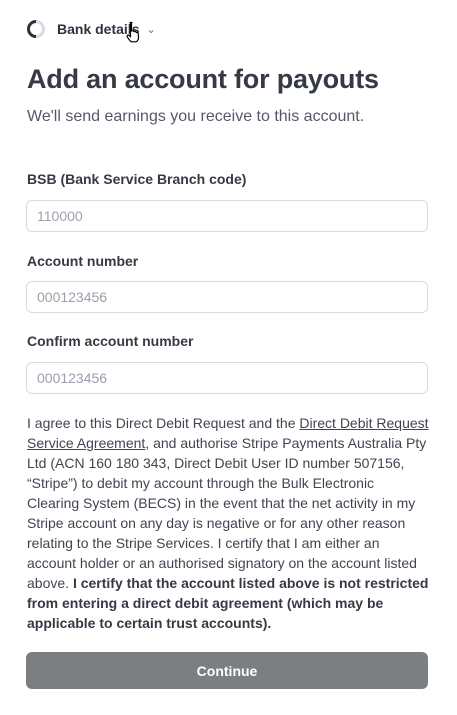 Image resolution: width=457 pixels, height=715 pixels. I want to click on account-number-label: Account number, so click(83, 261).